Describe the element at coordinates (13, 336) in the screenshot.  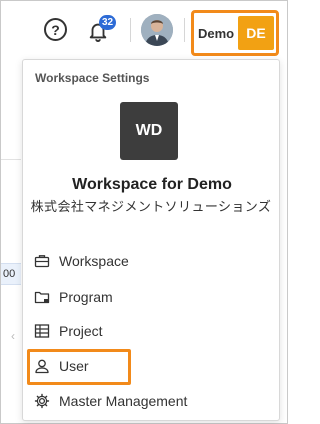
I see `chevron-left-icon: ‹` at that location.